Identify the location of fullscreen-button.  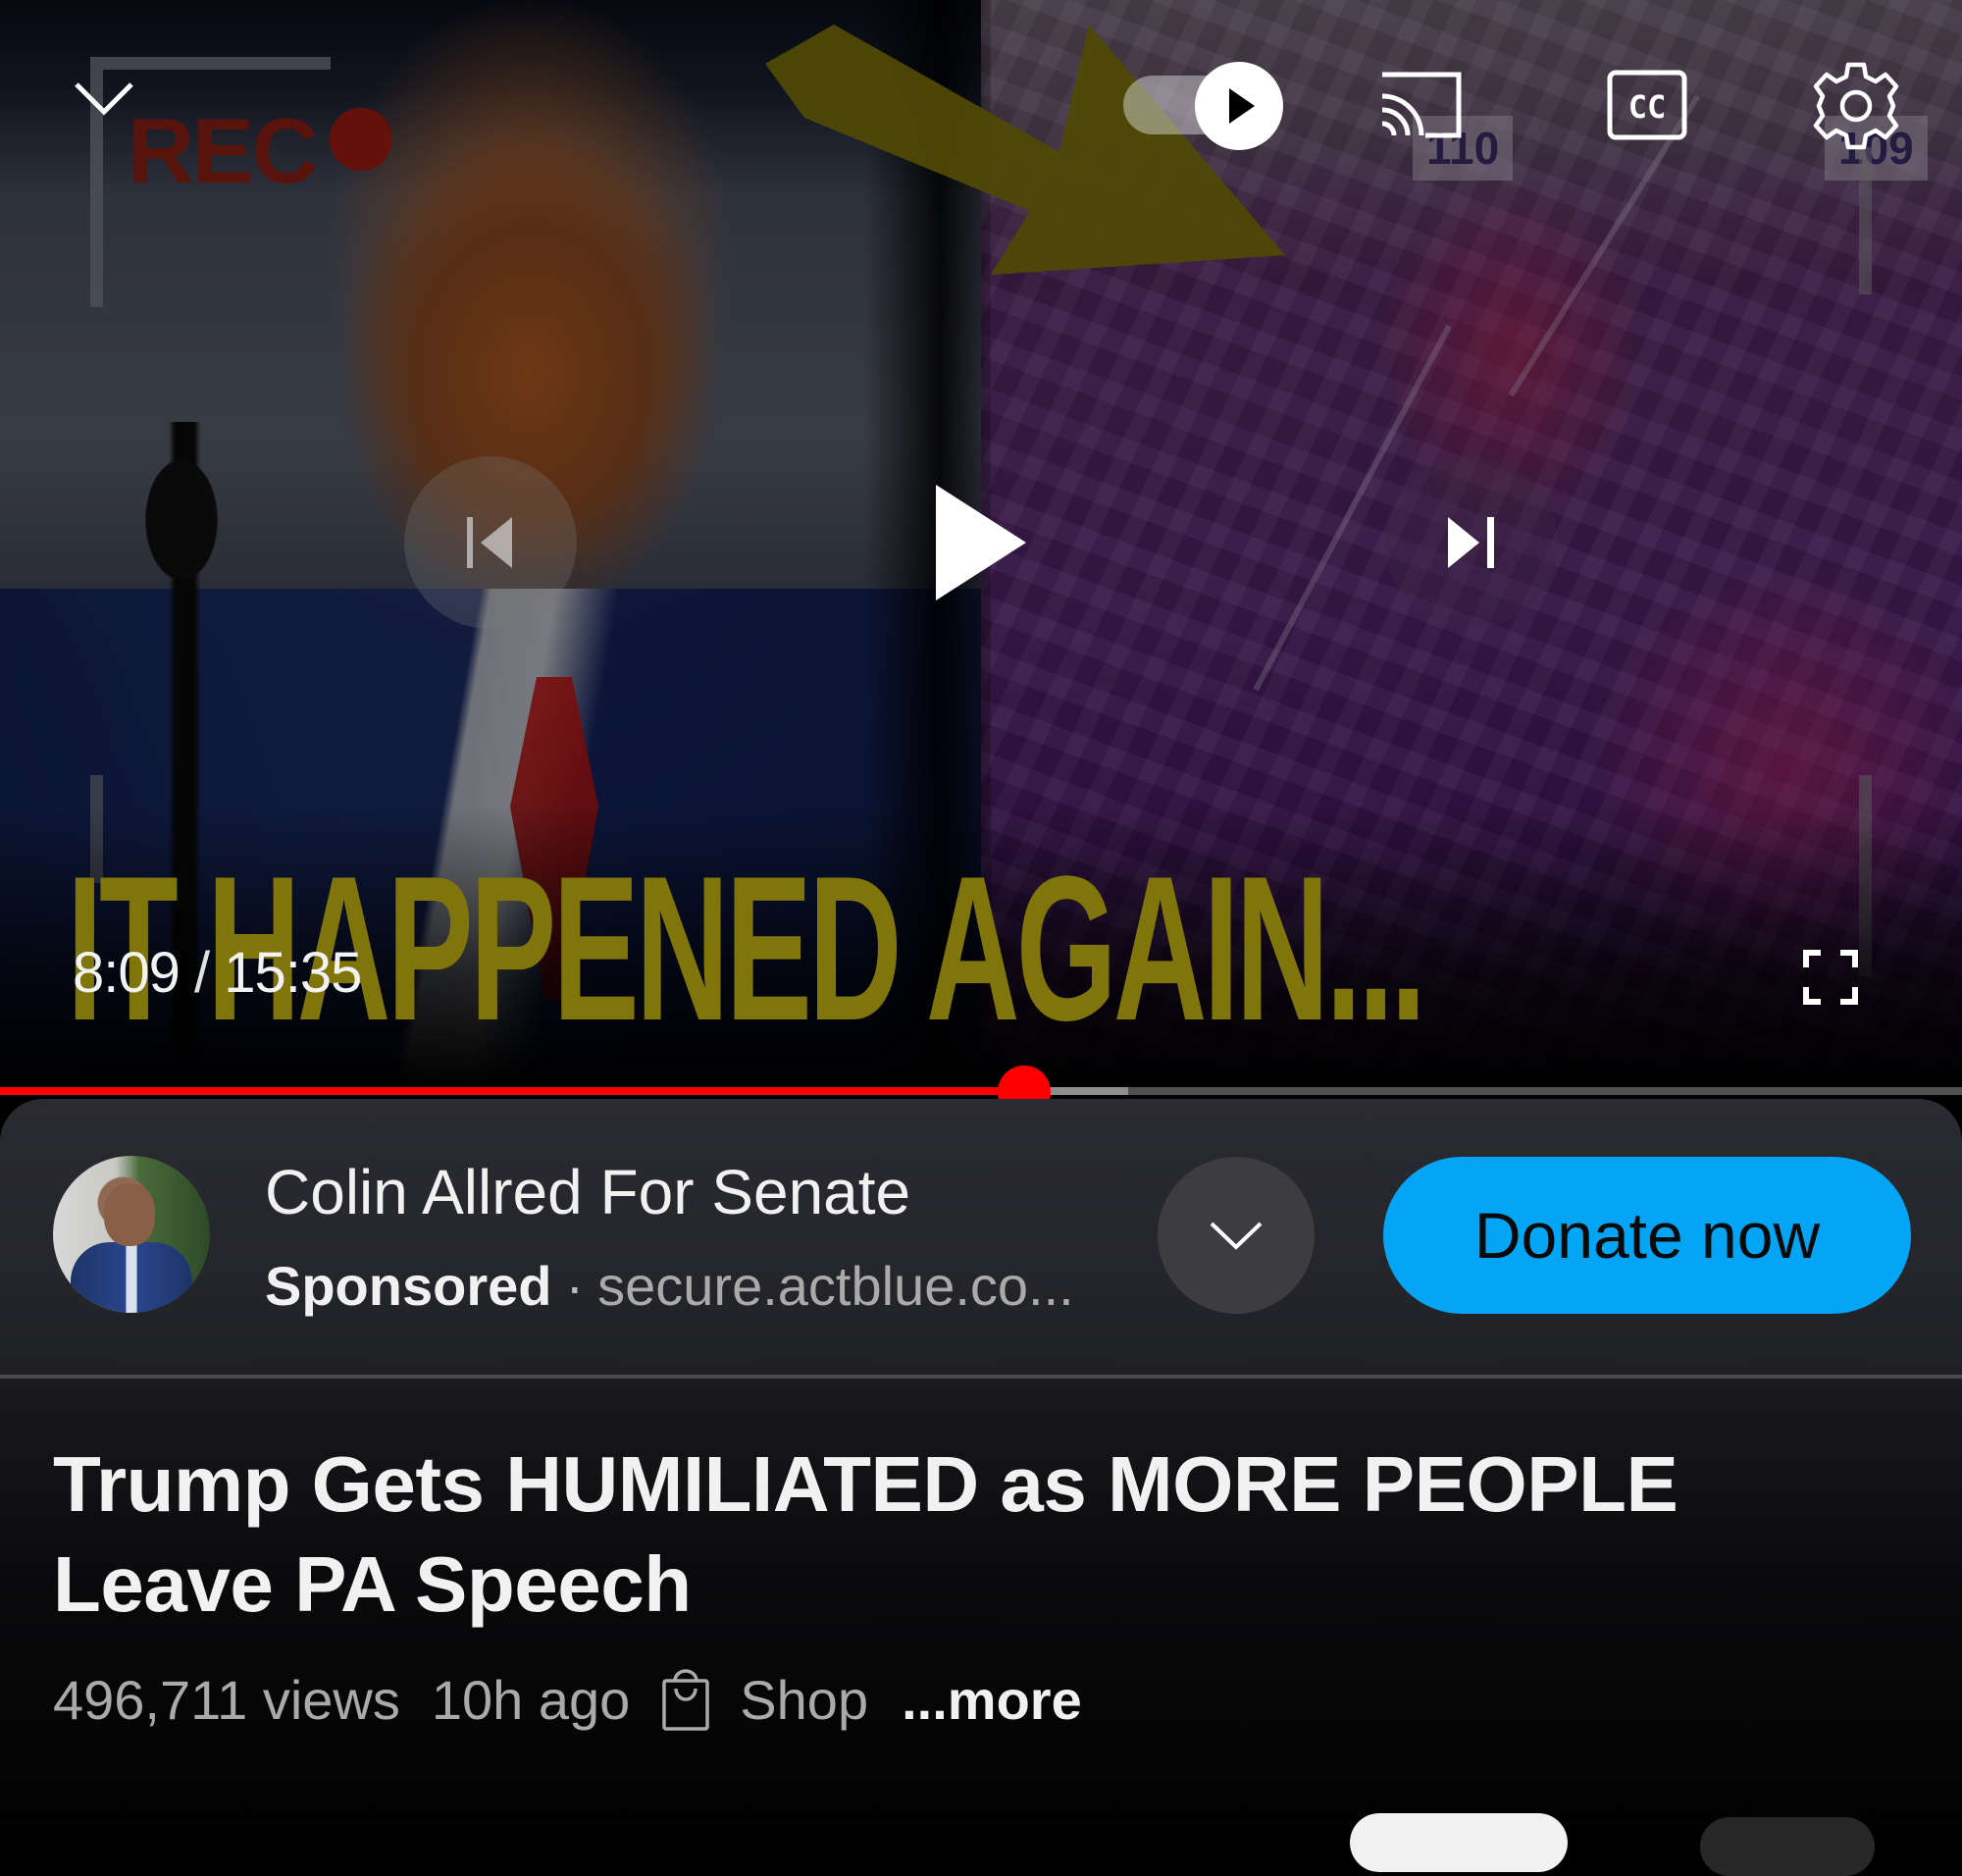
(1830, 977).